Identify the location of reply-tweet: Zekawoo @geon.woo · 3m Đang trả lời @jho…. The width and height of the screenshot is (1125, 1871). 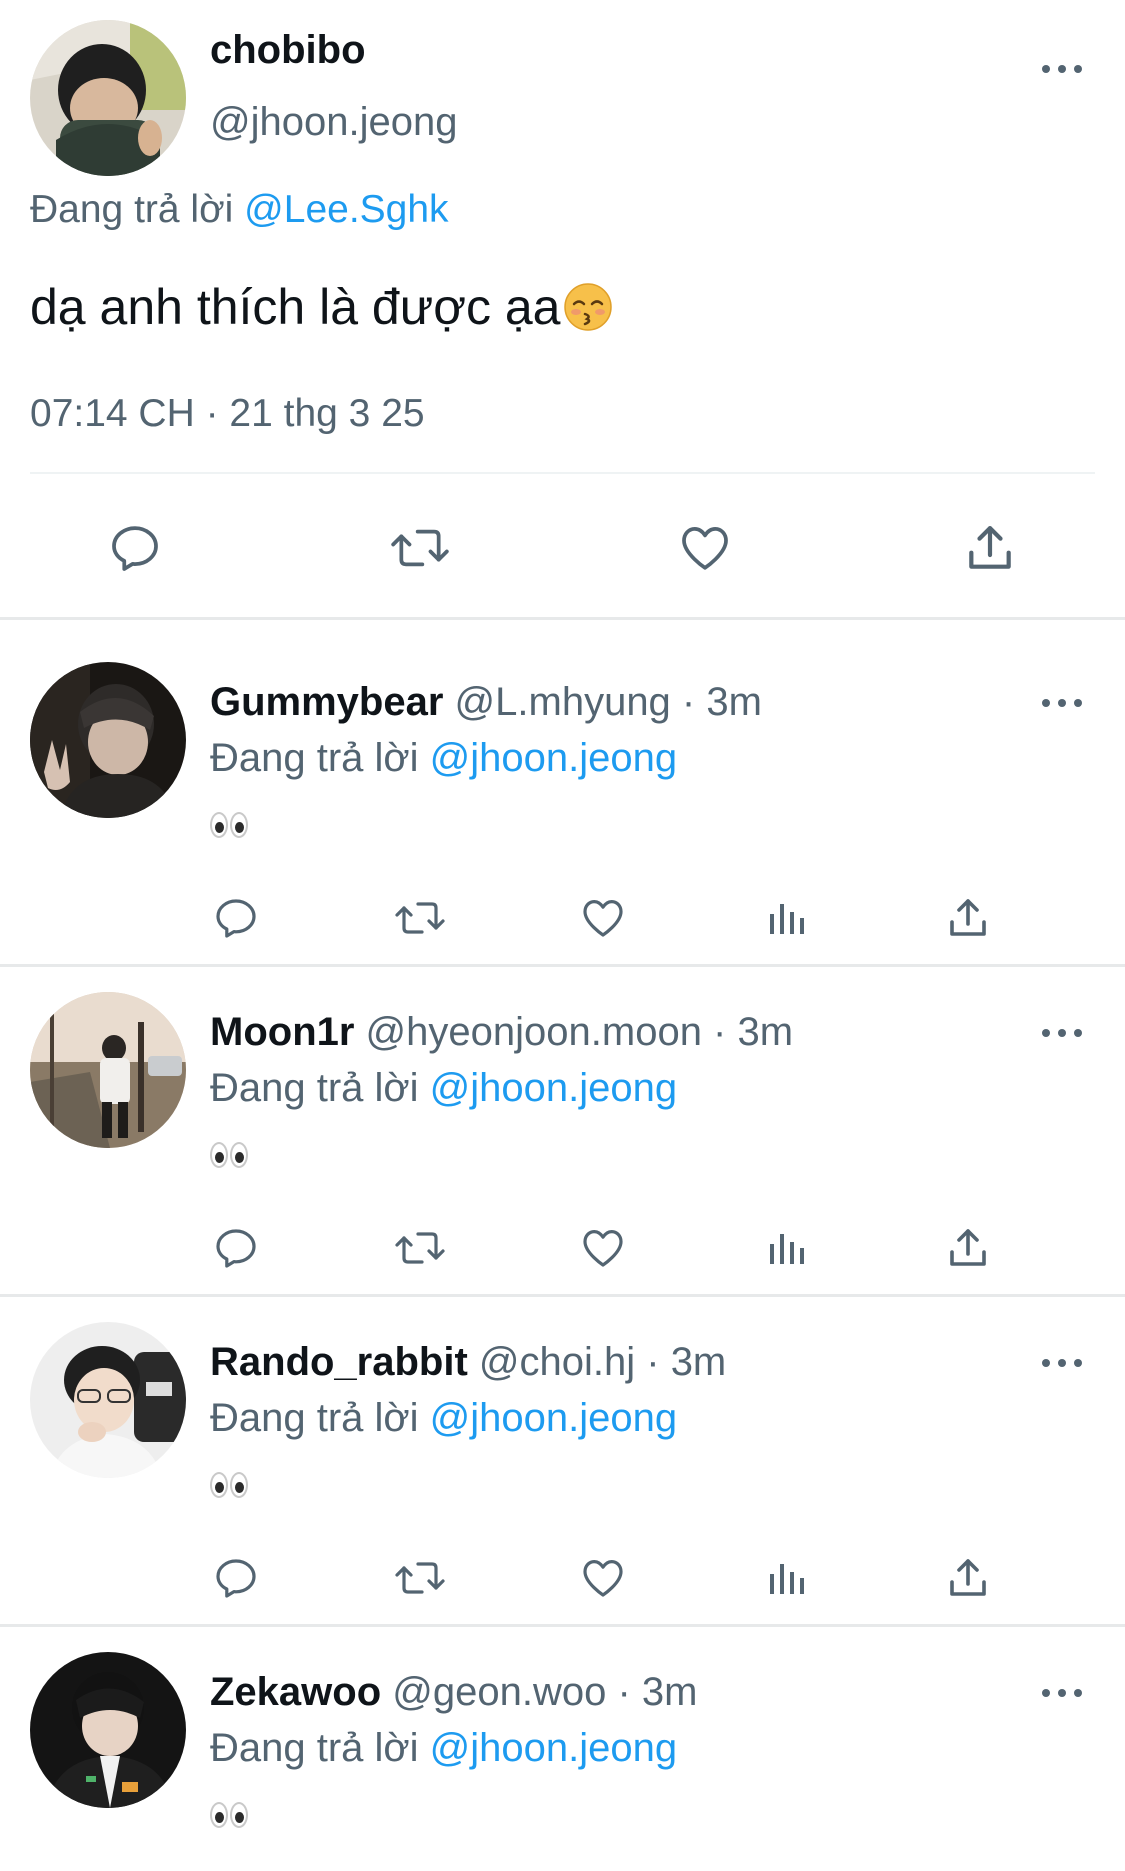
(562, 1750).